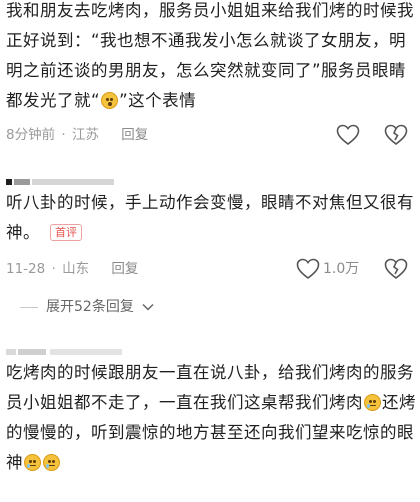 This screenshot has height=502, width=420. What do you see at coordinates (148, 307) in the screenshot?
I see `chevron-down-icon` at bounding box center [148, 307].